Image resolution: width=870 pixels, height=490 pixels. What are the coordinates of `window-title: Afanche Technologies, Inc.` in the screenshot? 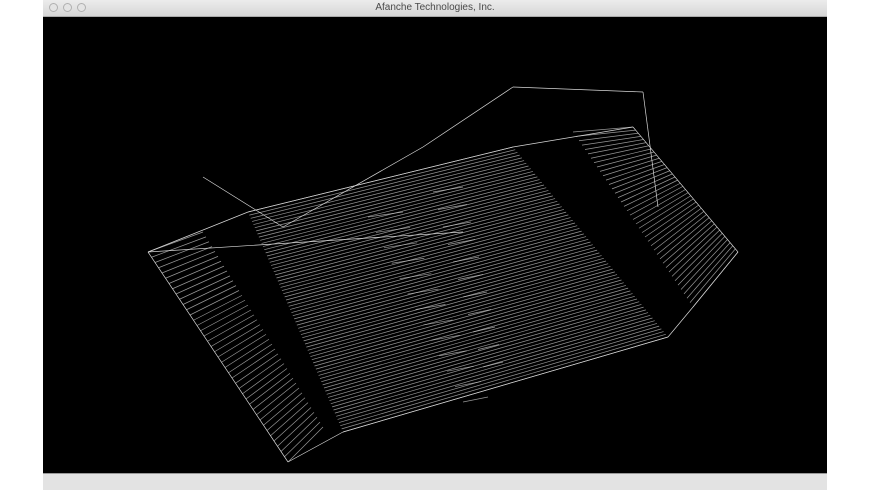 It's located at (435, 7).